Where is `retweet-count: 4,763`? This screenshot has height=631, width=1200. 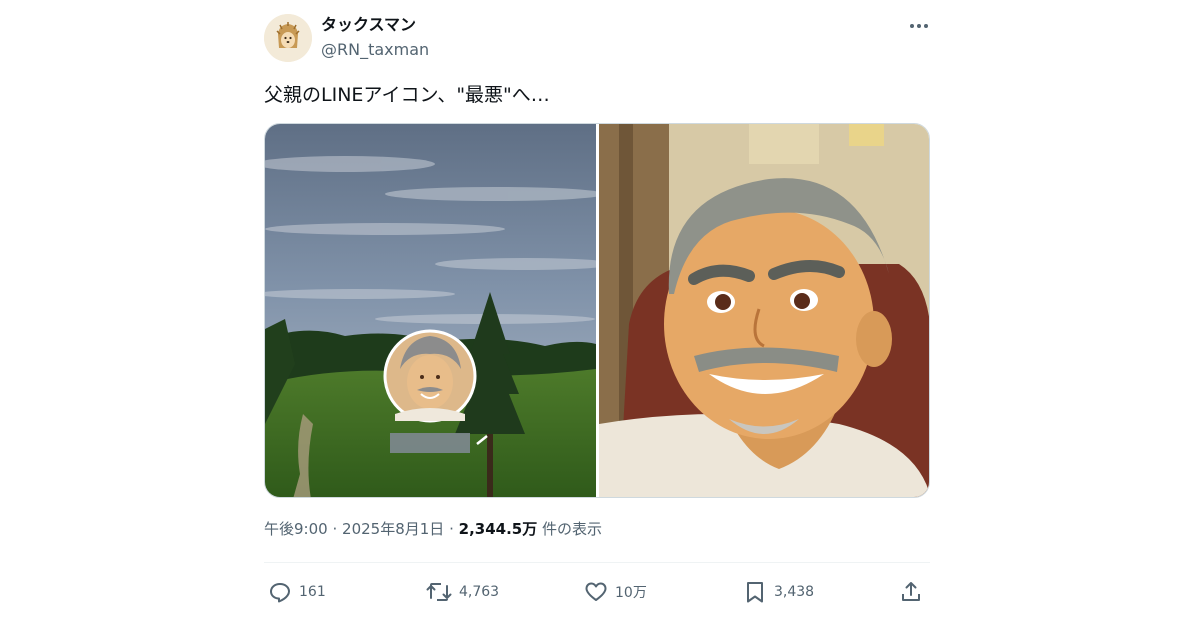 retweet-count: 4,763 is located at coordinates (479, 592).